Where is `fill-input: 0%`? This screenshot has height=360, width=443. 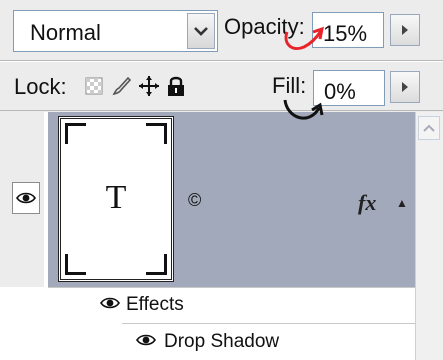 fill-input: 0% is located at coordinates (349, 88).